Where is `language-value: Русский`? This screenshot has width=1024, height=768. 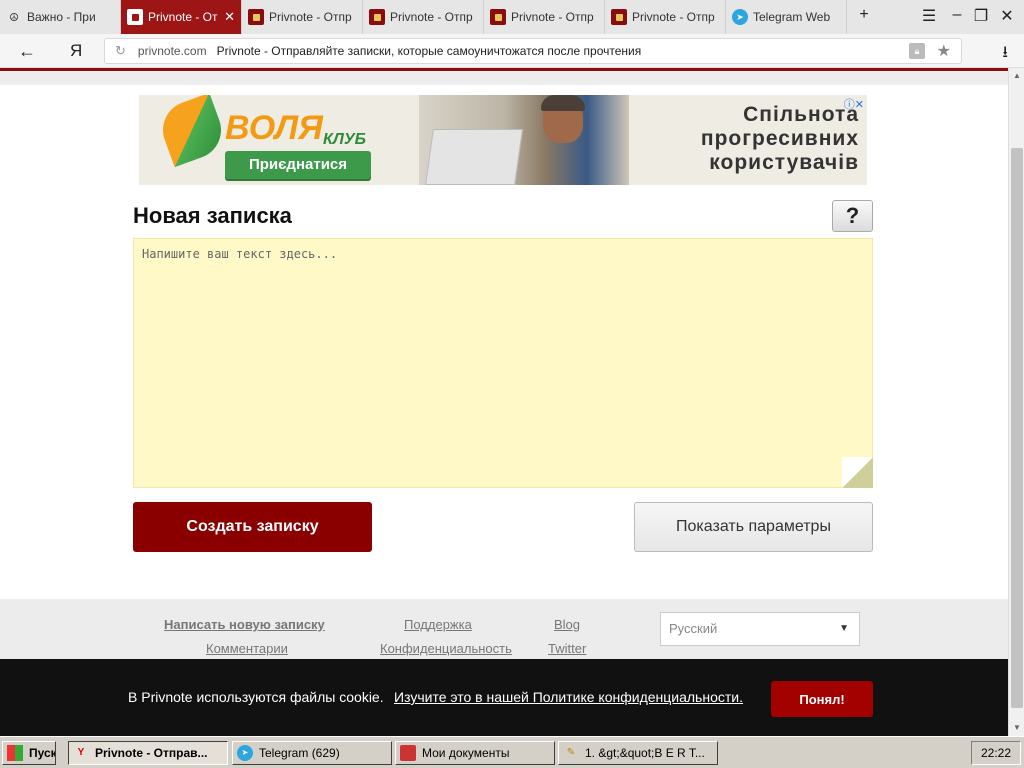
language-value: Русский is located at coordinates (693, 628).